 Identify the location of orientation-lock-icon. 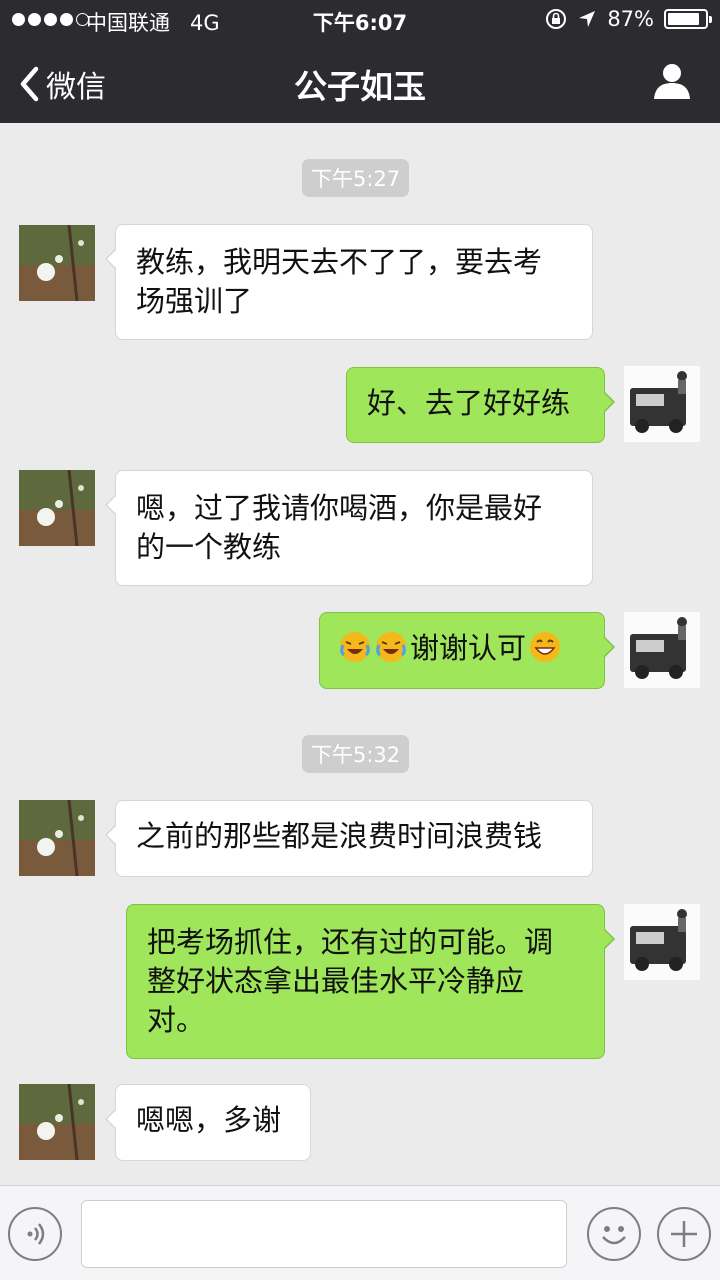
(556, 19).